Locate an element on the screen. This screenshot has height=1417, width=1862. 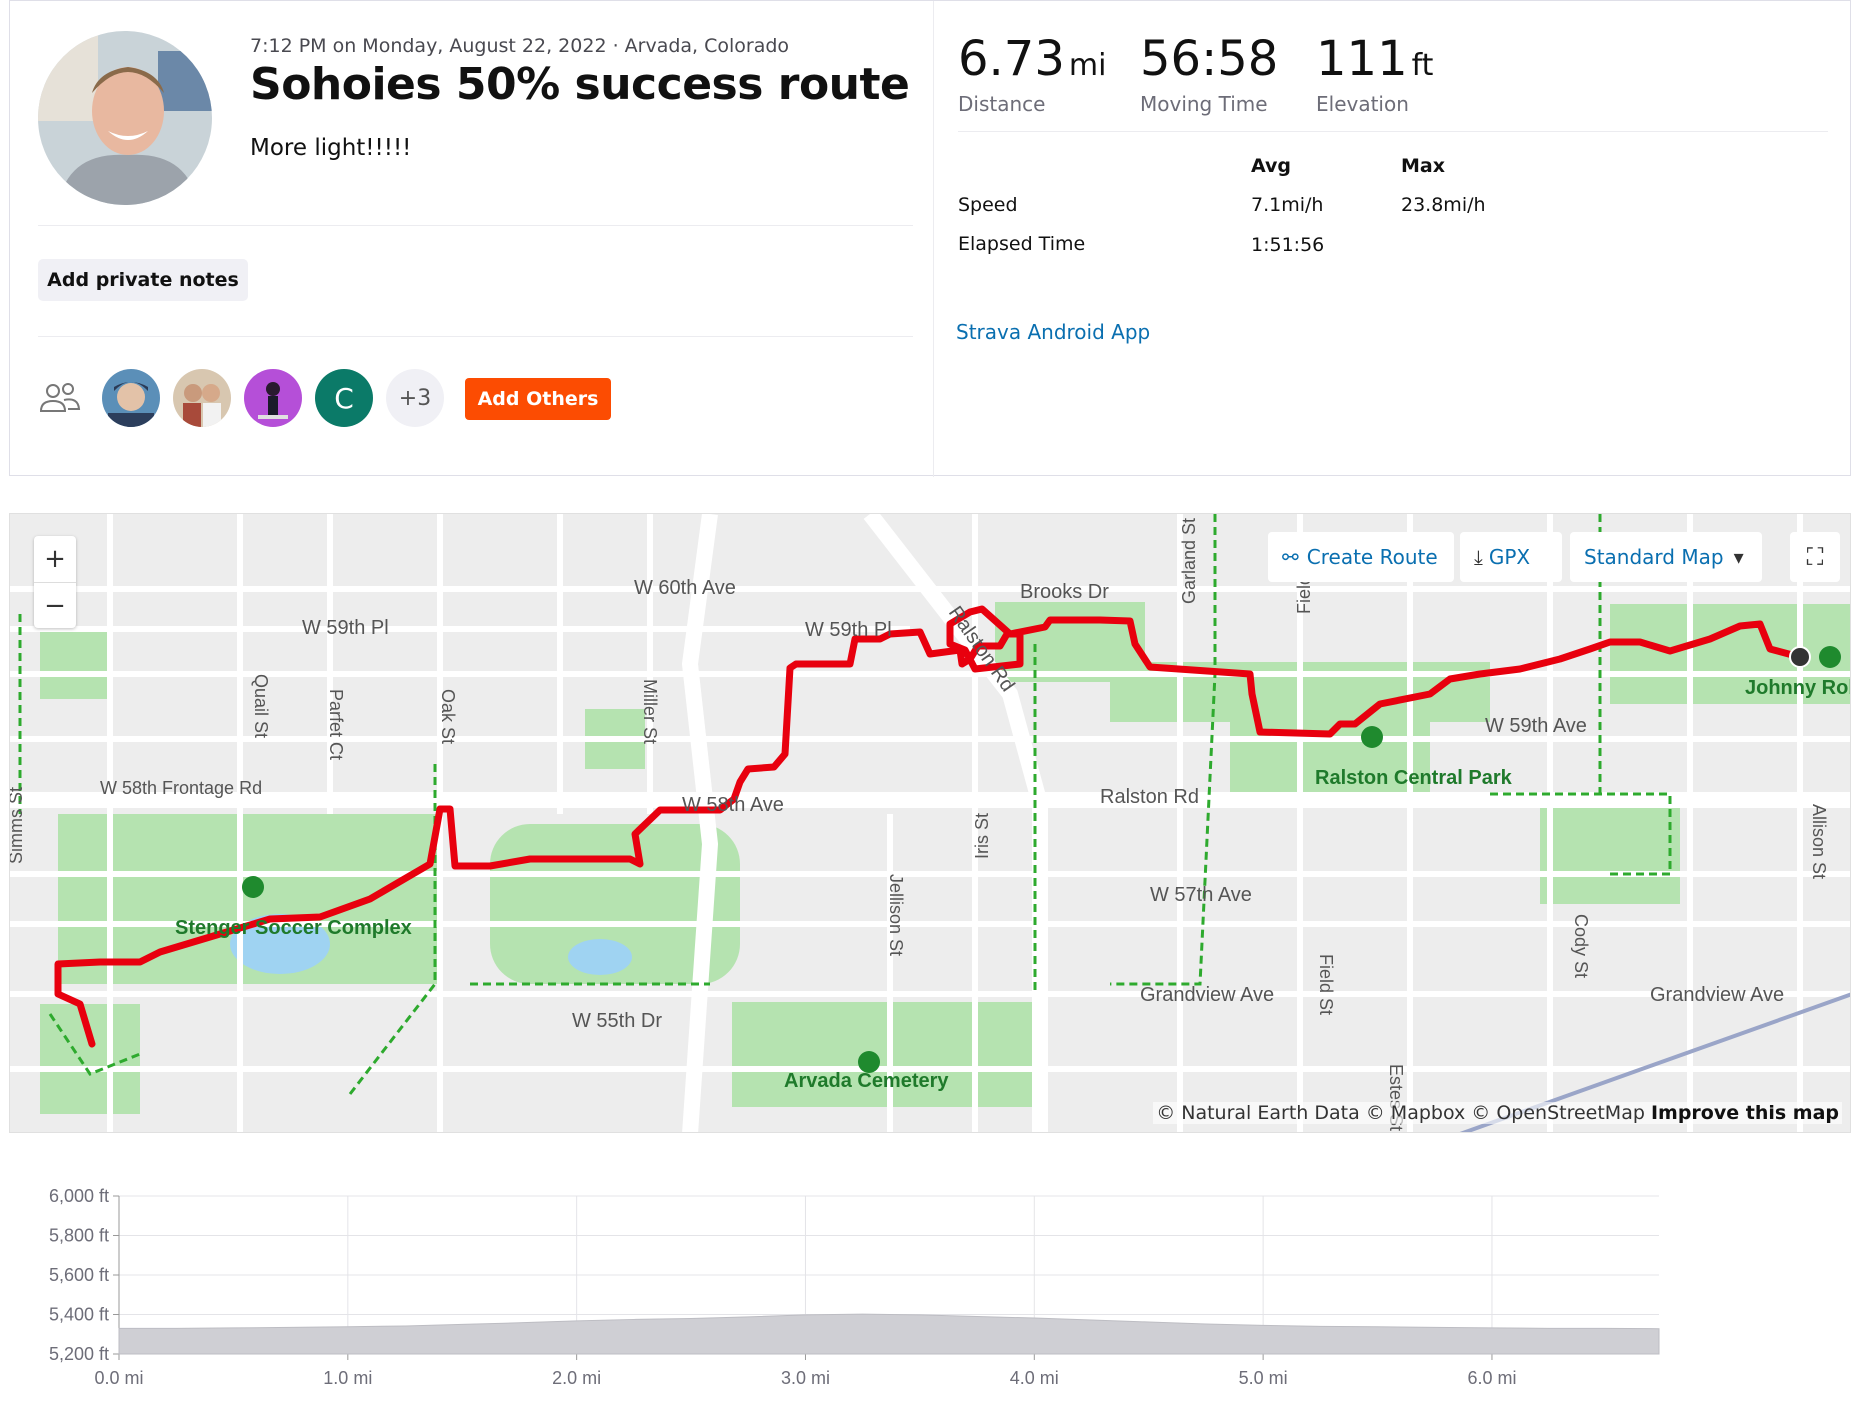
activity-title: Sohoies 50% success route is located at coordinates (580, 84).